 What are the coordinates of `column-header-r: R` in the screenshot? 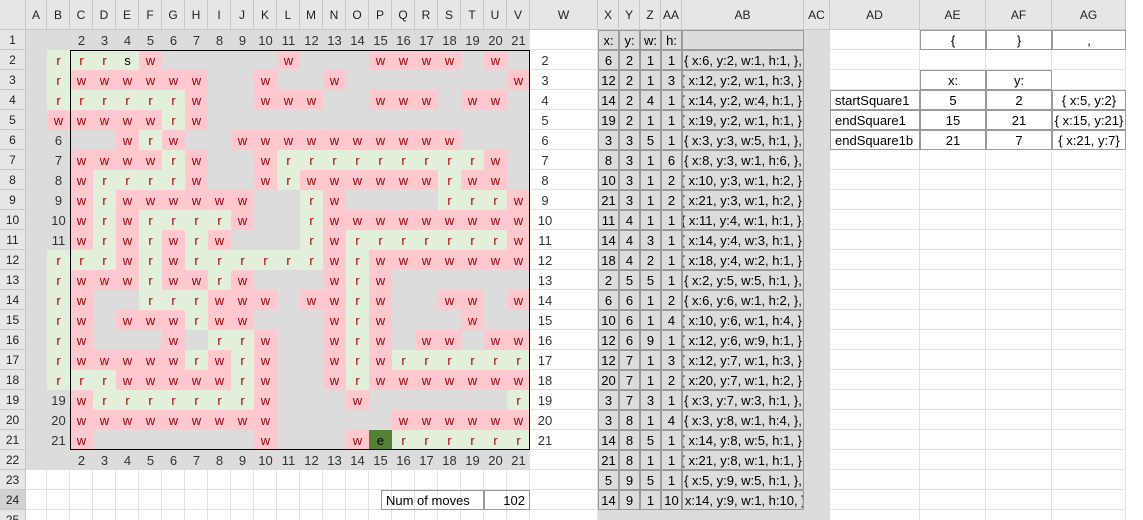 It's located at (426, 15).